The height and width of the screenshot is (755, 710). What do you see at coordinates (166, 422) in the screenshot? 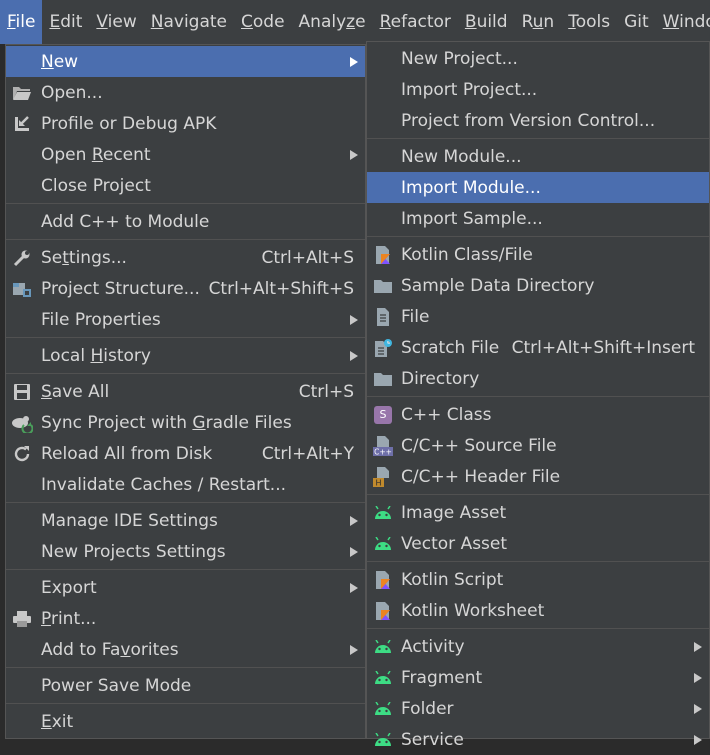
I see `menu-item-label: Sync Project with Gradle Files` at bounding box center [166, 422].